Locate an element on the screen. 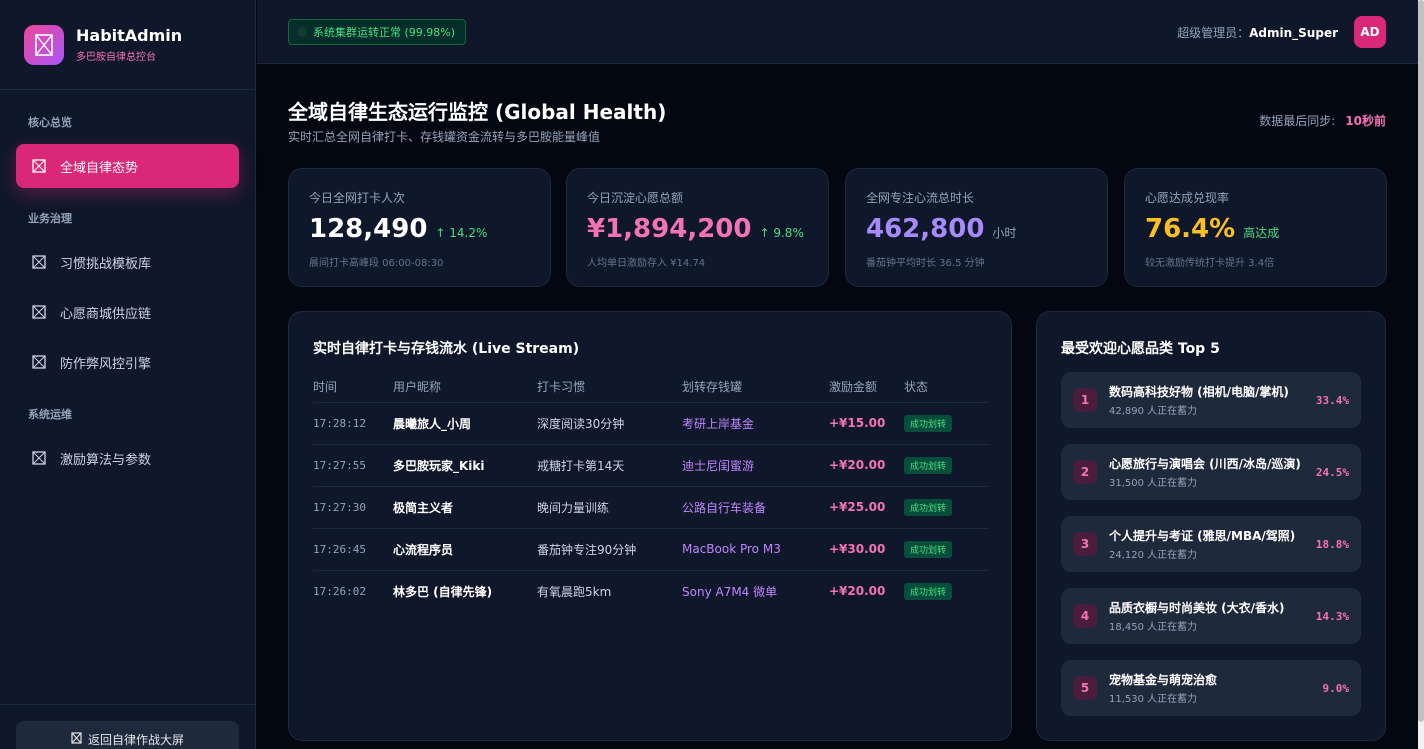  rank-percent: 9.0% is located at coordinates (1336, 688).